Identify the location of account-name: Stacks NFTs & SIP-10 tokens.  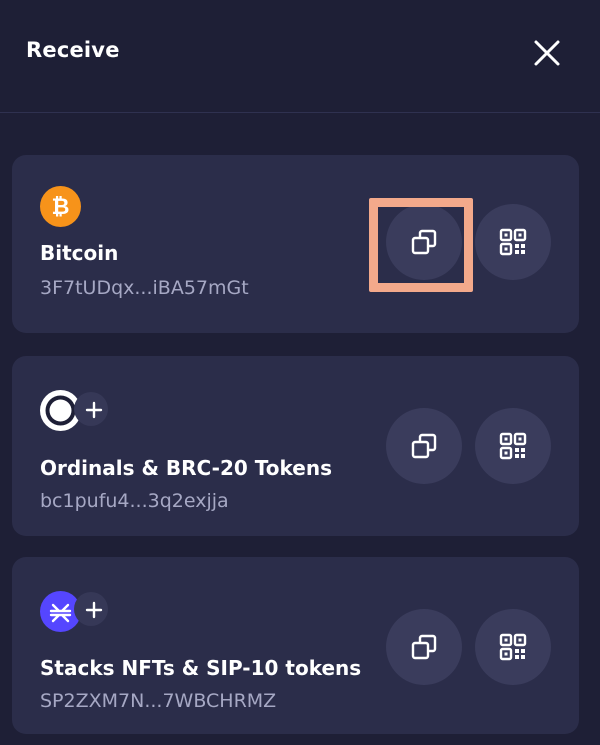
(201, 668).